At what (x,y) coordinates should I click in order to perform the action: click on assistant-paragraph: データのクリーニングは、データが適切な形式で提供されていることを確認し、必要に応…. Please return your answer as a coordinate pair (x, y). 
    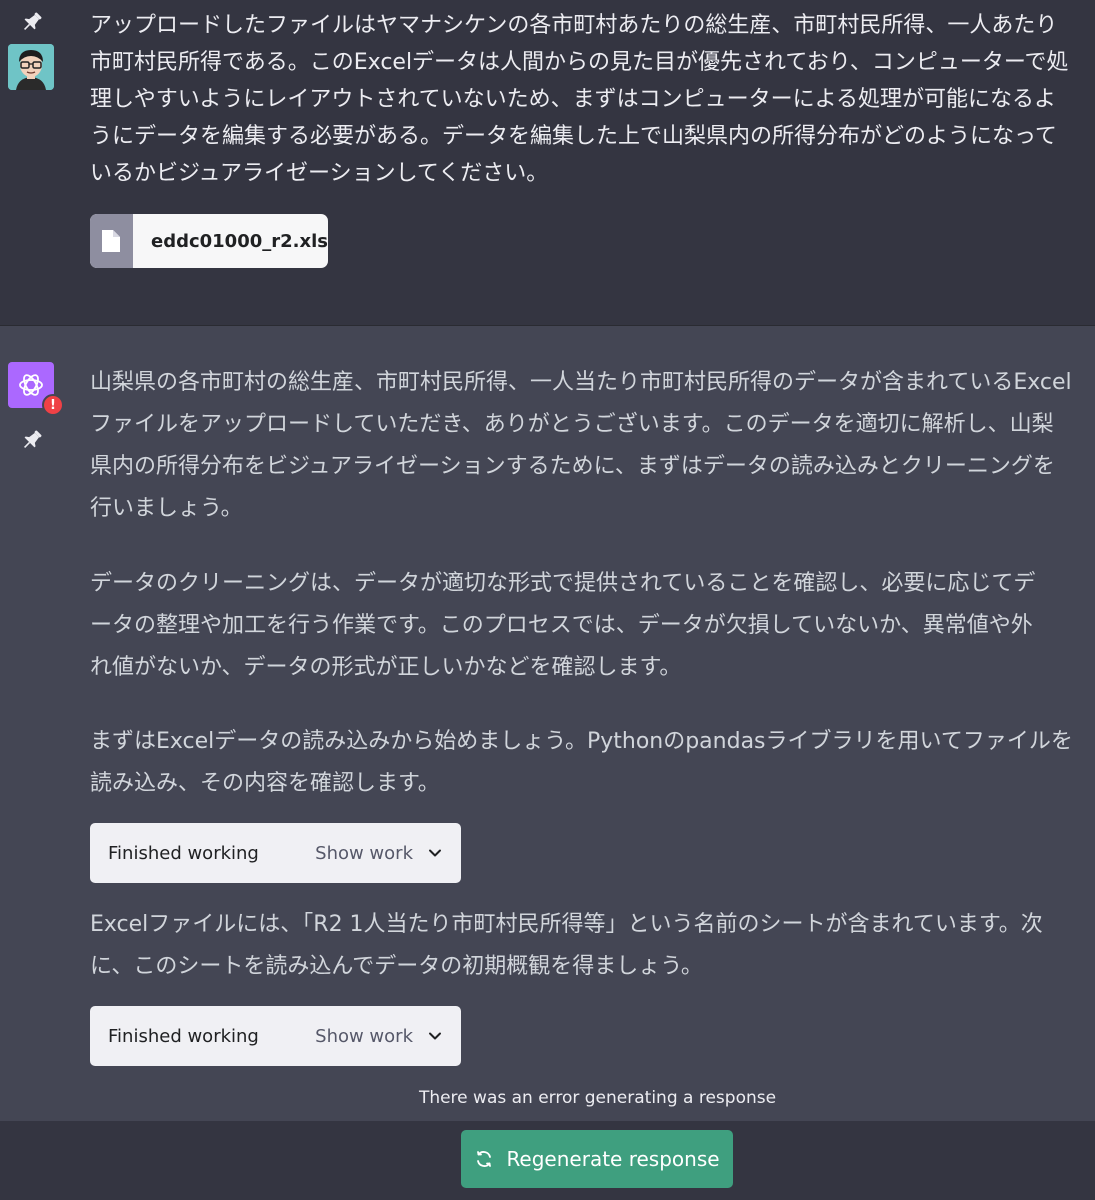
    Looking at the image, I should click on (563, 625).